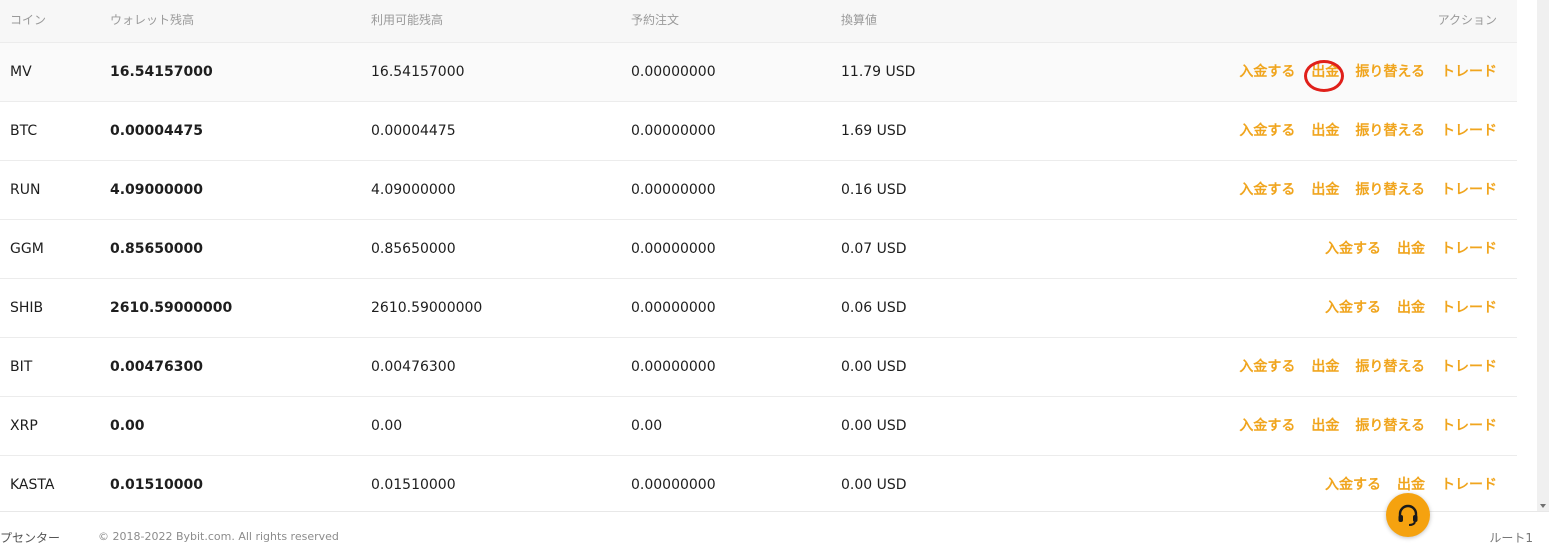  What do you see at coordinates (156, 485) in the screenshot?
I see `wallet-balance-cell: 0.01510000` at bounding box center [156, 485].